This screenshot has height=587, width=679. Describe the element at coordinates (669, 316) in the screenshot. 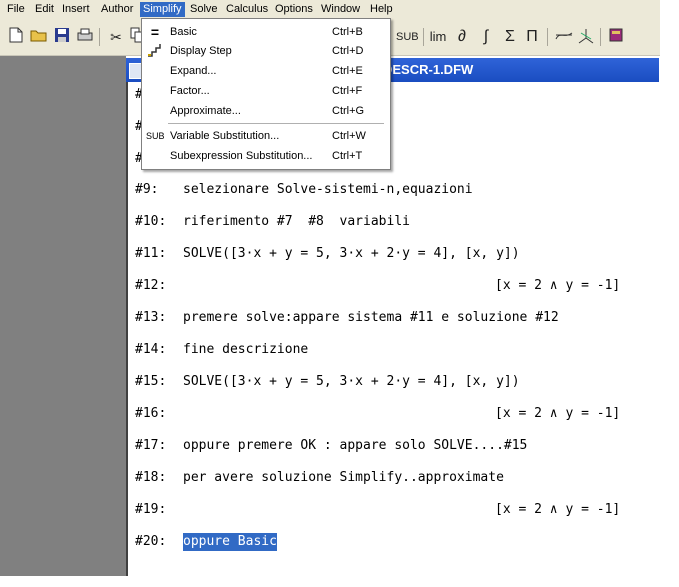

I see `right-margin` at that location.